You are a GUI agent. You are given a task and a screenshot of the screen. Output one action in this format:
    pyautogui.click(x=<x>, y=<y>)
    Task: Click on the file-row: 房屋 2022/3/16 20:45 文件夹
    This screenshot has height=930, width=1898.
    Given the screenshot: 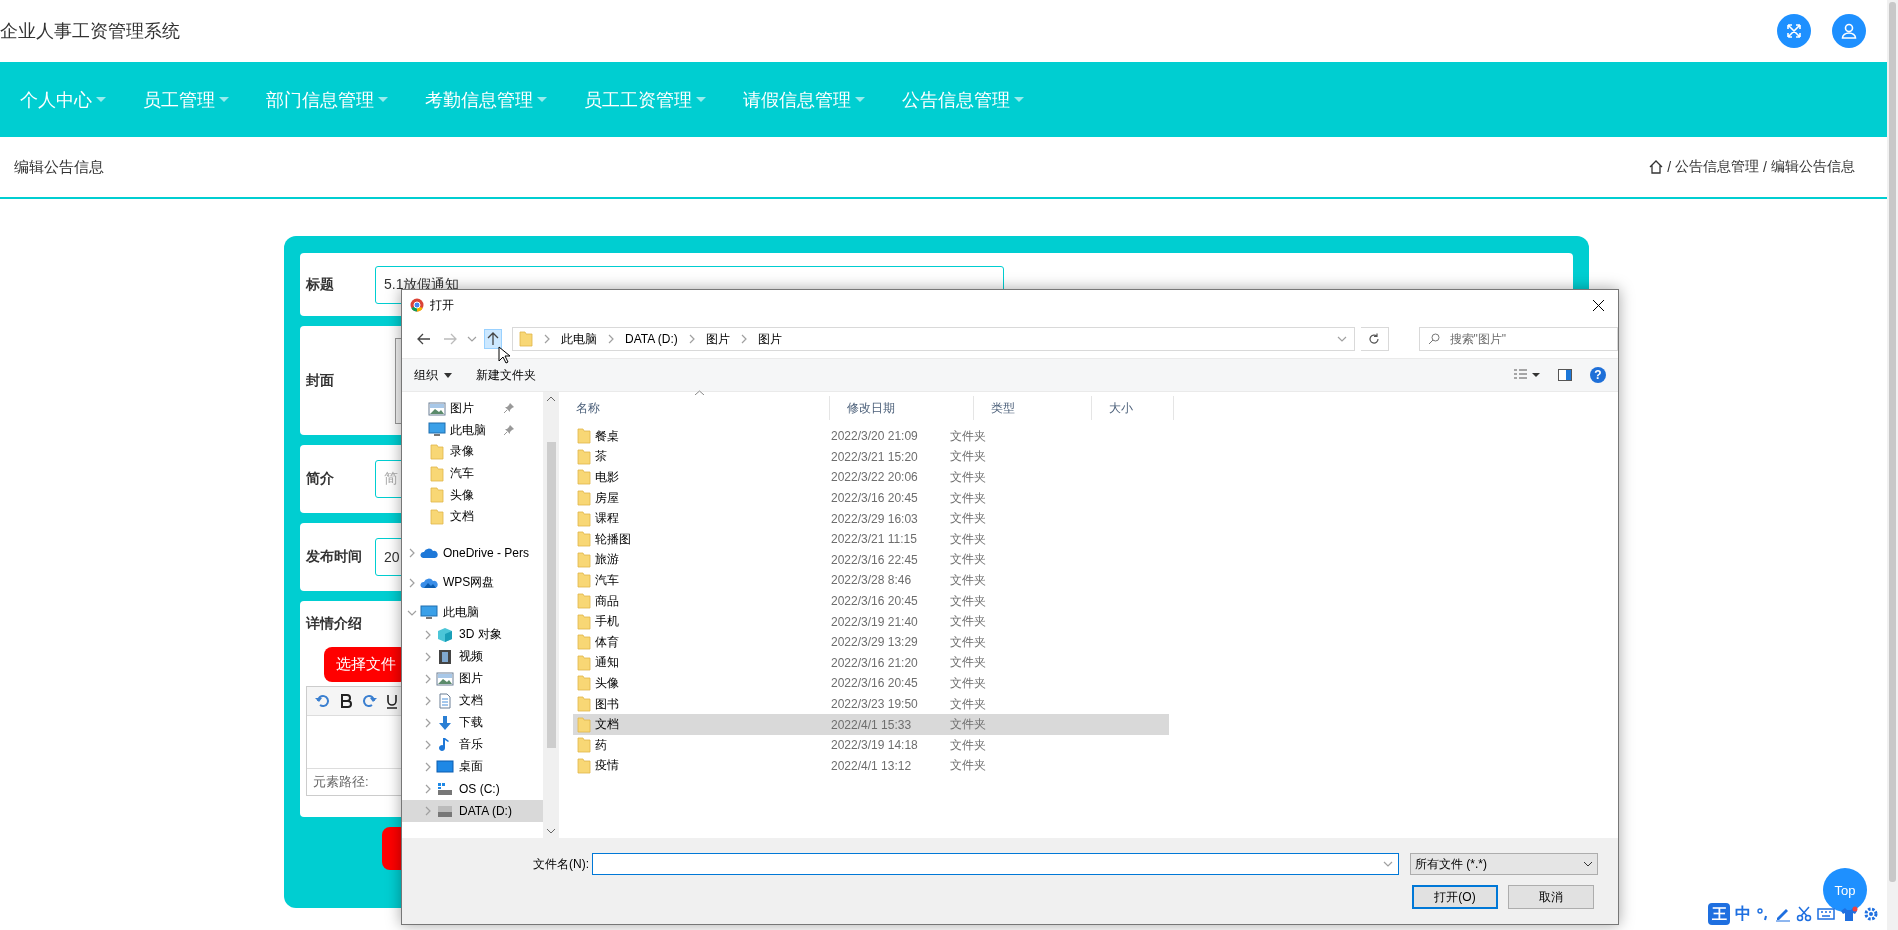 What is the action you would take?
    pyautogui.click(x=871, y=498)
    